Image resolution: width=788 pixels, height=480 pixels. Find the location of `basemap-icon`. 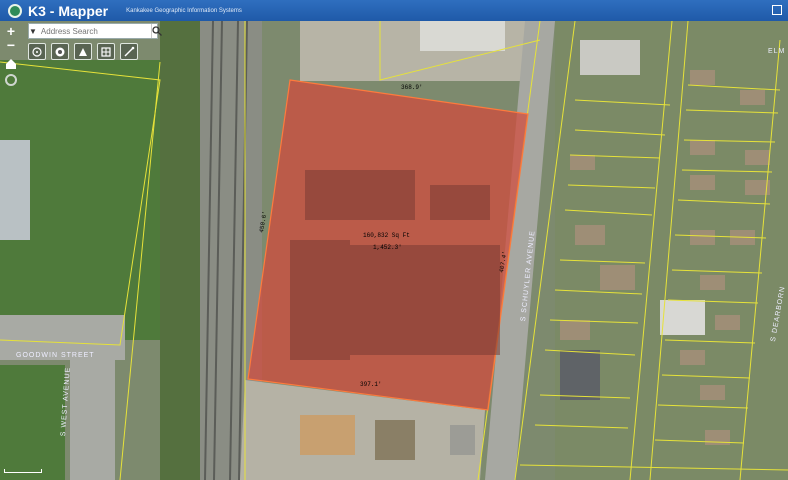

basemap-icon is located at coordinates (106, 51).